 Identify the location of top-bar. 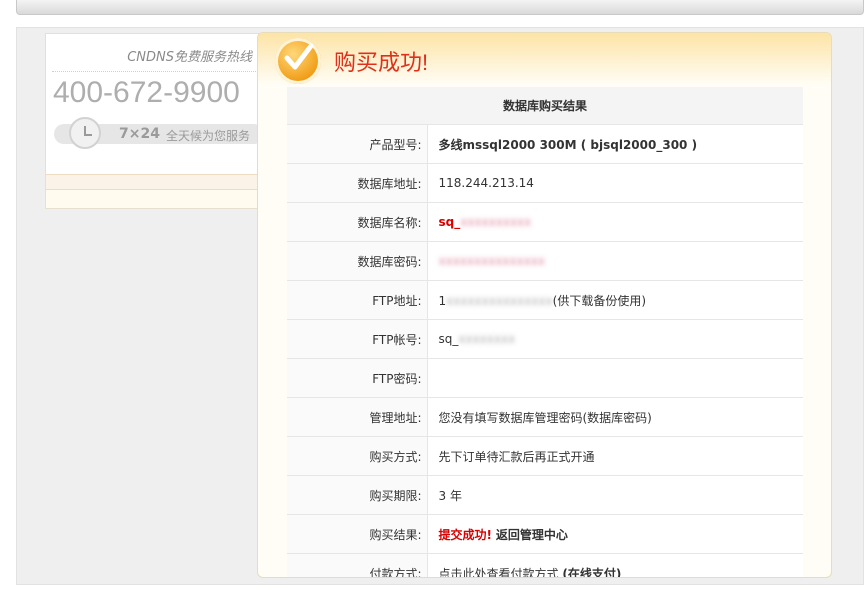
(440, 7).